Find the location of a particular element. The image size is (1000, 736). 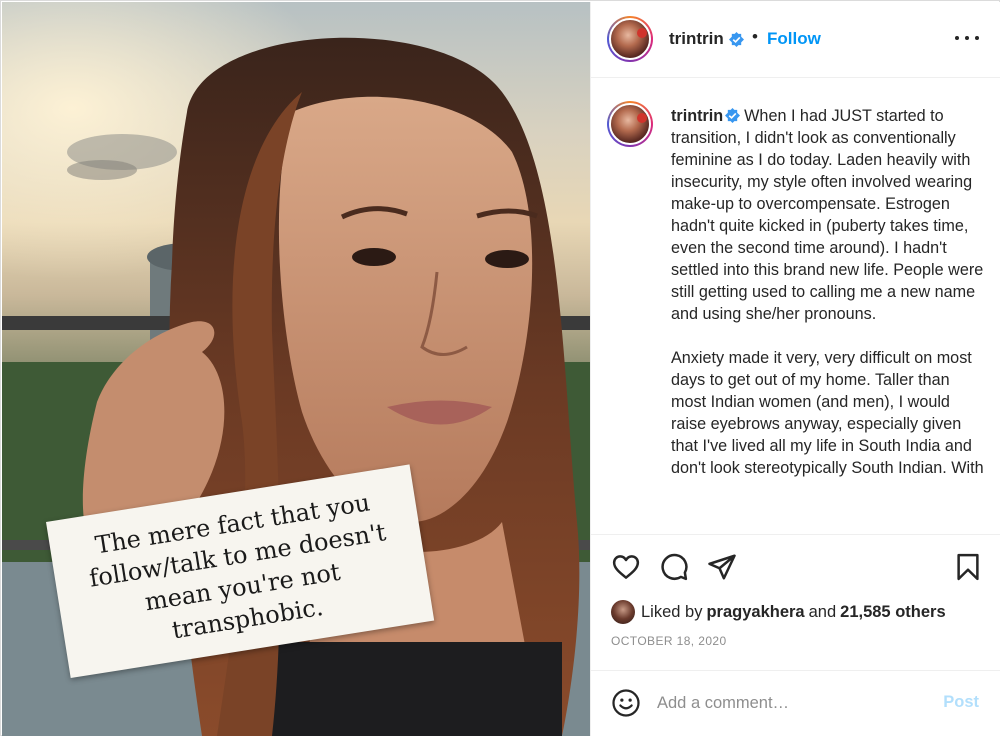

heart-icon is located at coordinates (626, 567).